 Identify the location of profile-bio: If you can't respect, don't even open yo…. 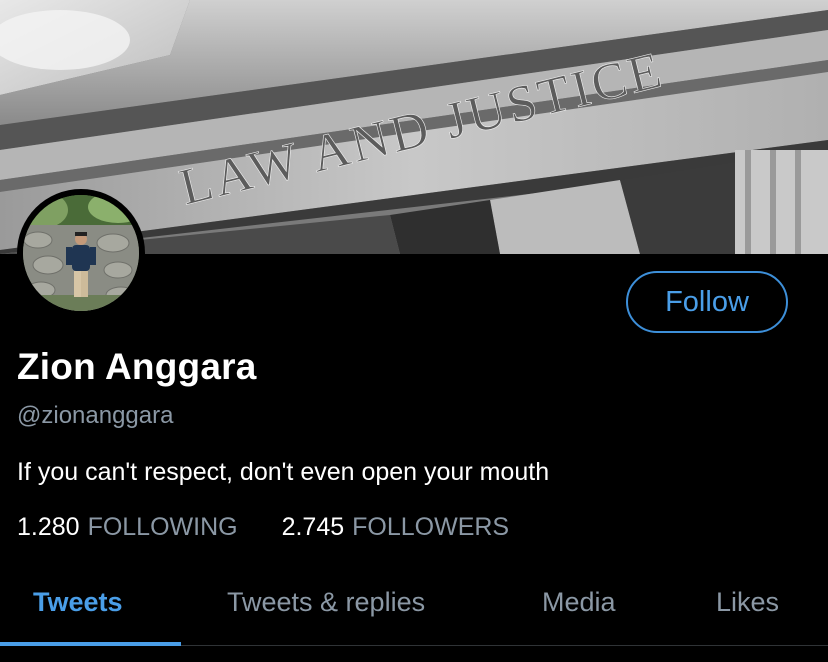
(283, 472).